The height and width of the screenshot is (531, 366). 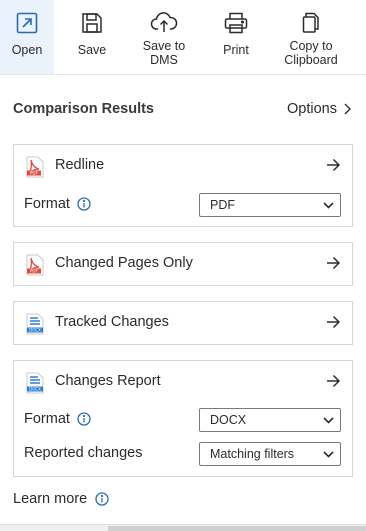 I want to click on redline-card: PDF Redline Format PDF, so click(x=183, y=185).